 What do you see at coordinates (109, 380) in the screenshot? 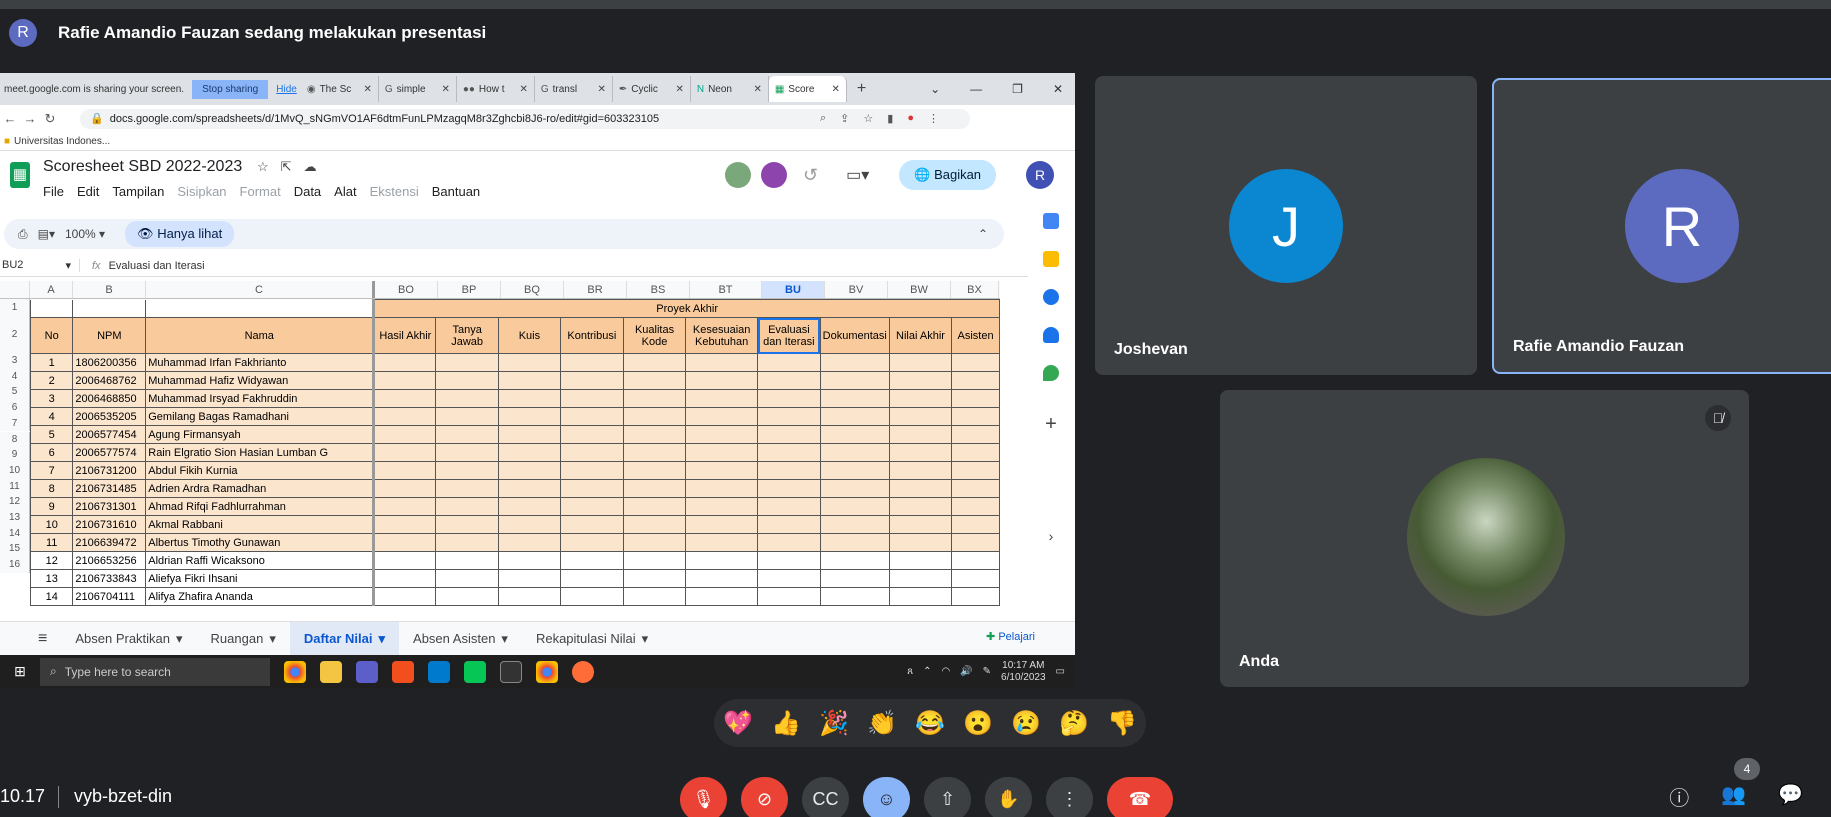
I see `table-cell: 2006468762` at bounding box center [109, 380].